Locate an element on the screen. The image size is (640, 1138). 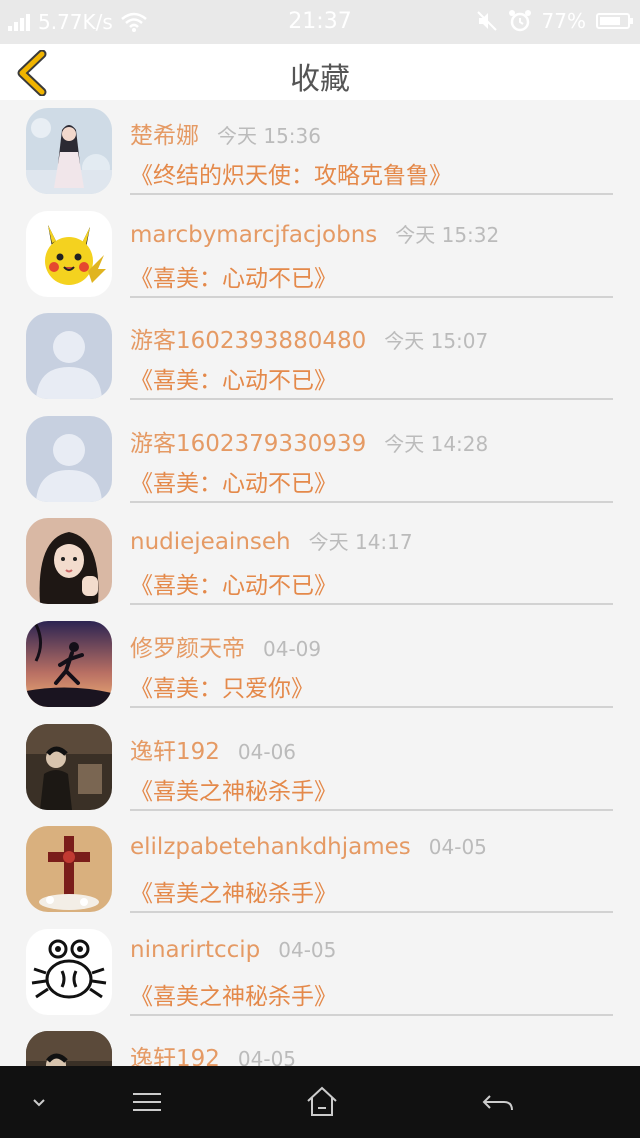
mute-icon is located at coordinates (486, 21).